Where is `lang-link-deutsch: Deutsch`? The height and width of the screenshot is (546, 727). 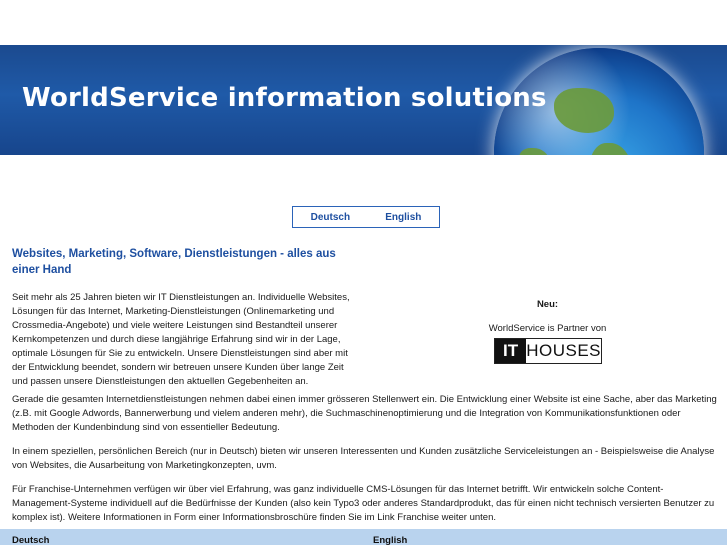 lang-link-deutsch: Deutsch is located at coordinates (330, 217).